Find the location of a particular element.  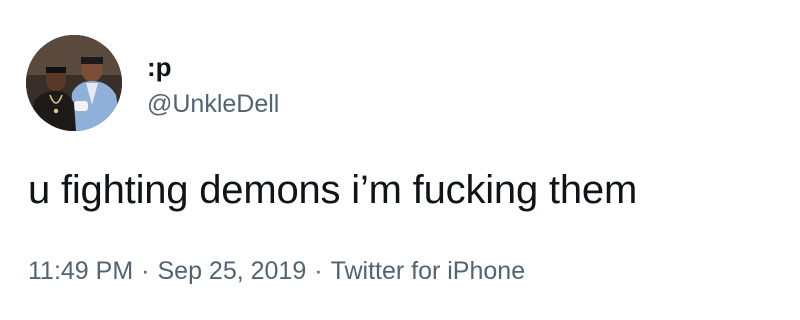

tweet-metadata: 11:49 PM · Sep 25, 2019 · Twitter for iPhone is located at coordinates (276, 271).